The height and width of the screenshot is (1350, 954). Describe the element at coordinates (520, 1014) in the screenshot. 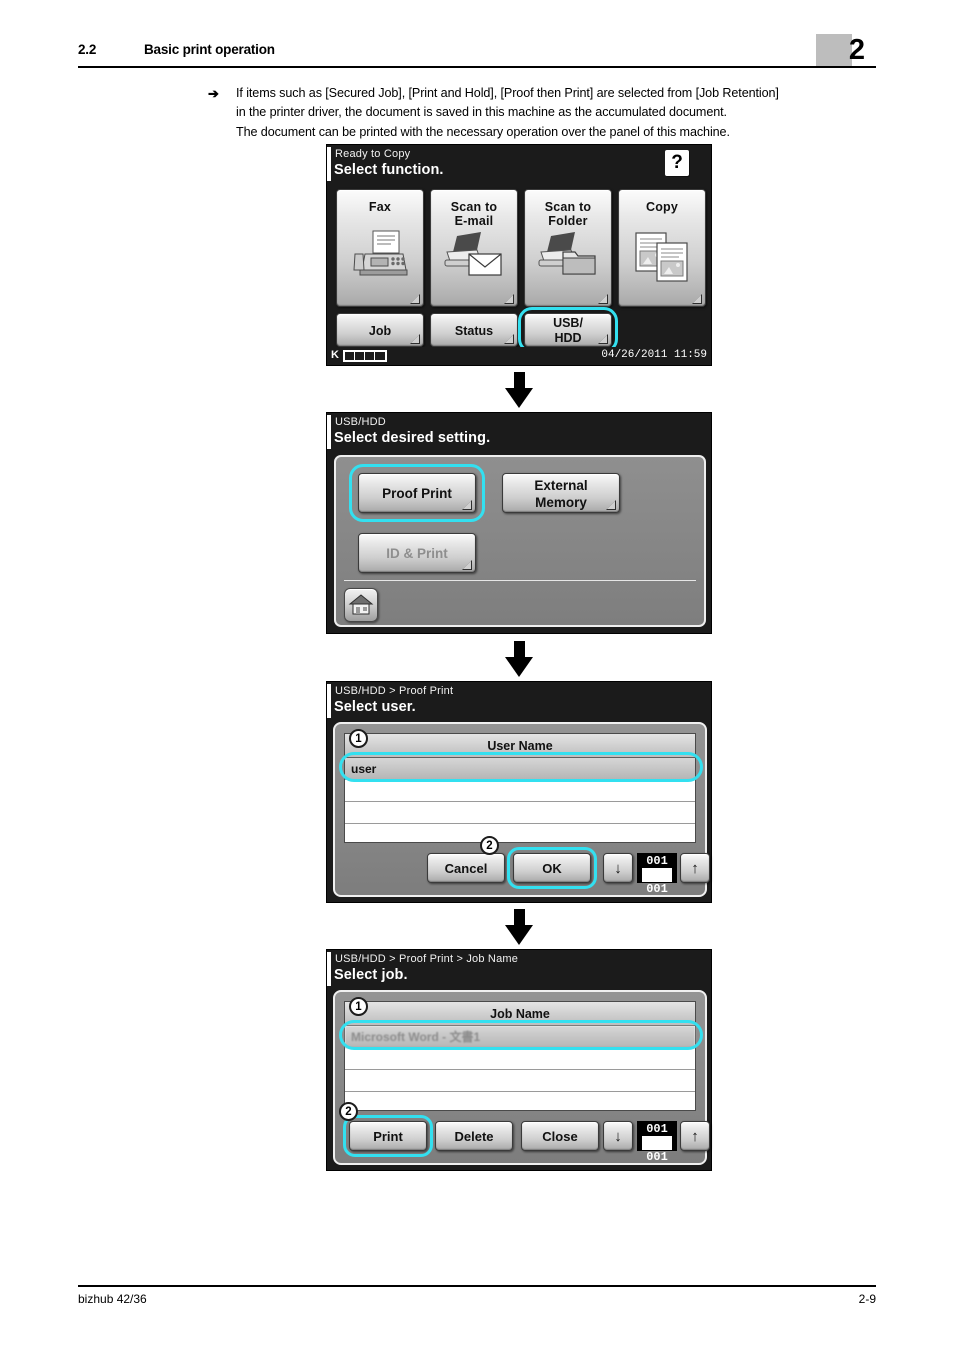

I see `job-name-column-header: Job Name` at that location.